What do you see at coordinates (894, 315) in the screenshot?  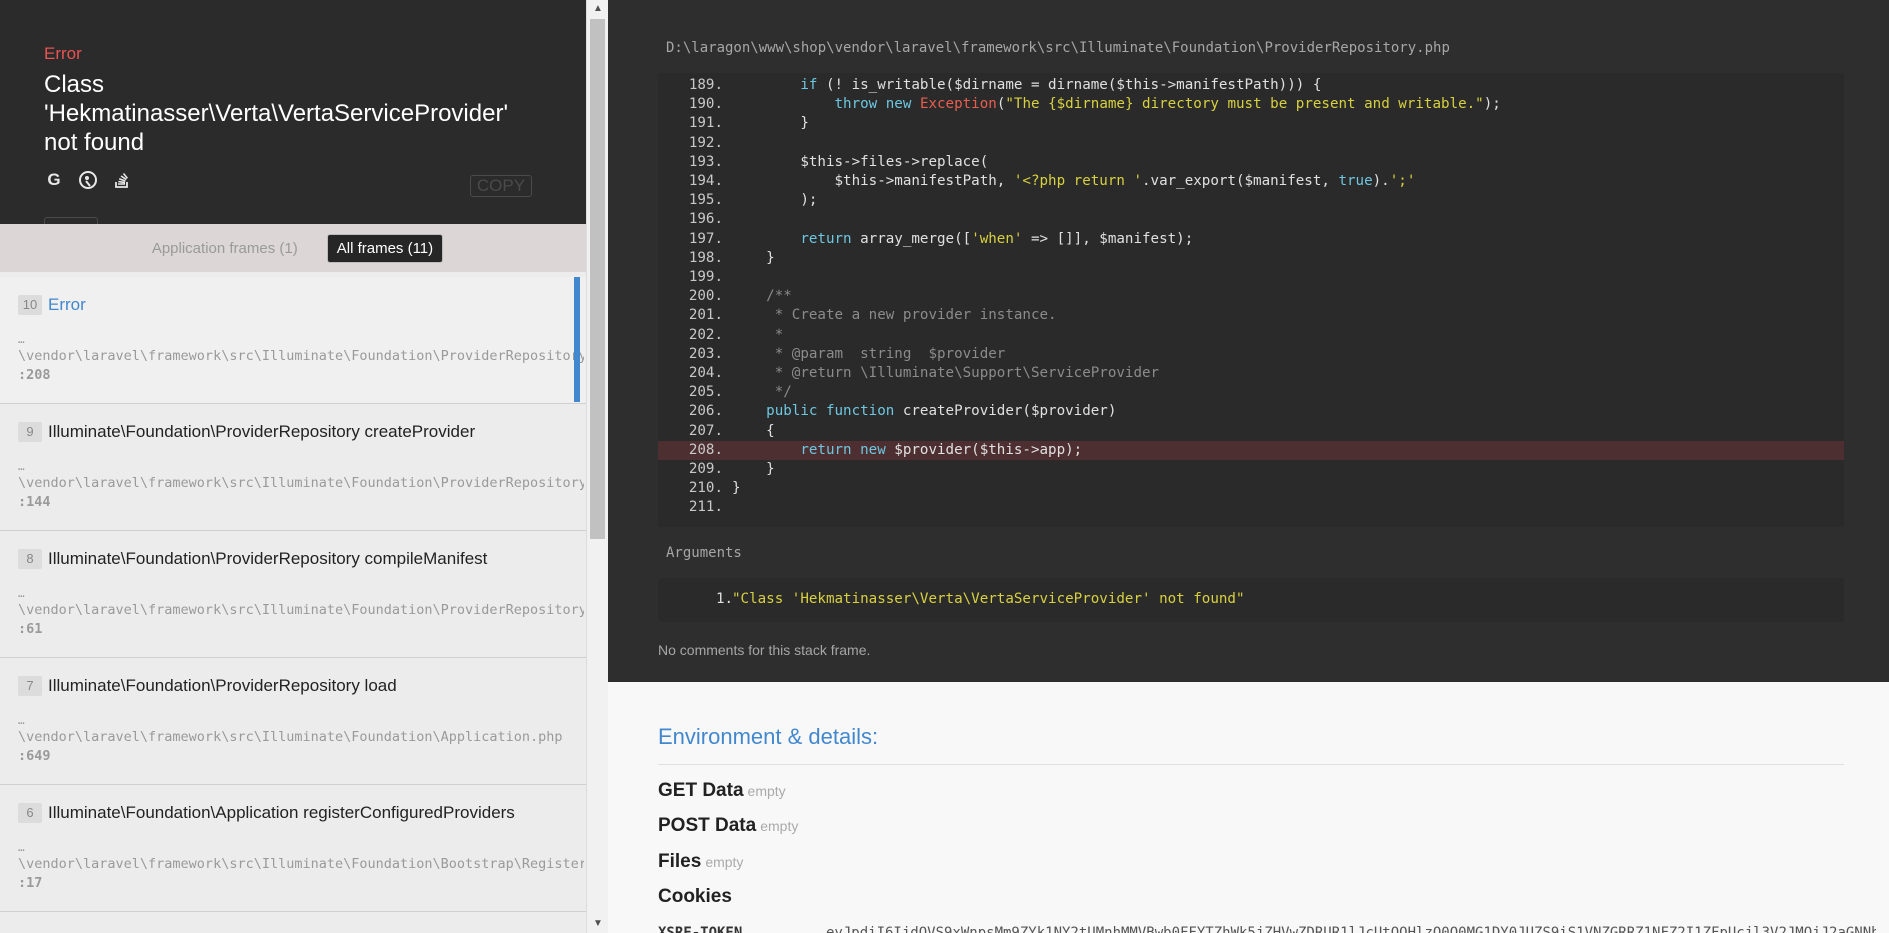 I see `line-source: * Create a new provider instance.` at bounding box center [894, 315].